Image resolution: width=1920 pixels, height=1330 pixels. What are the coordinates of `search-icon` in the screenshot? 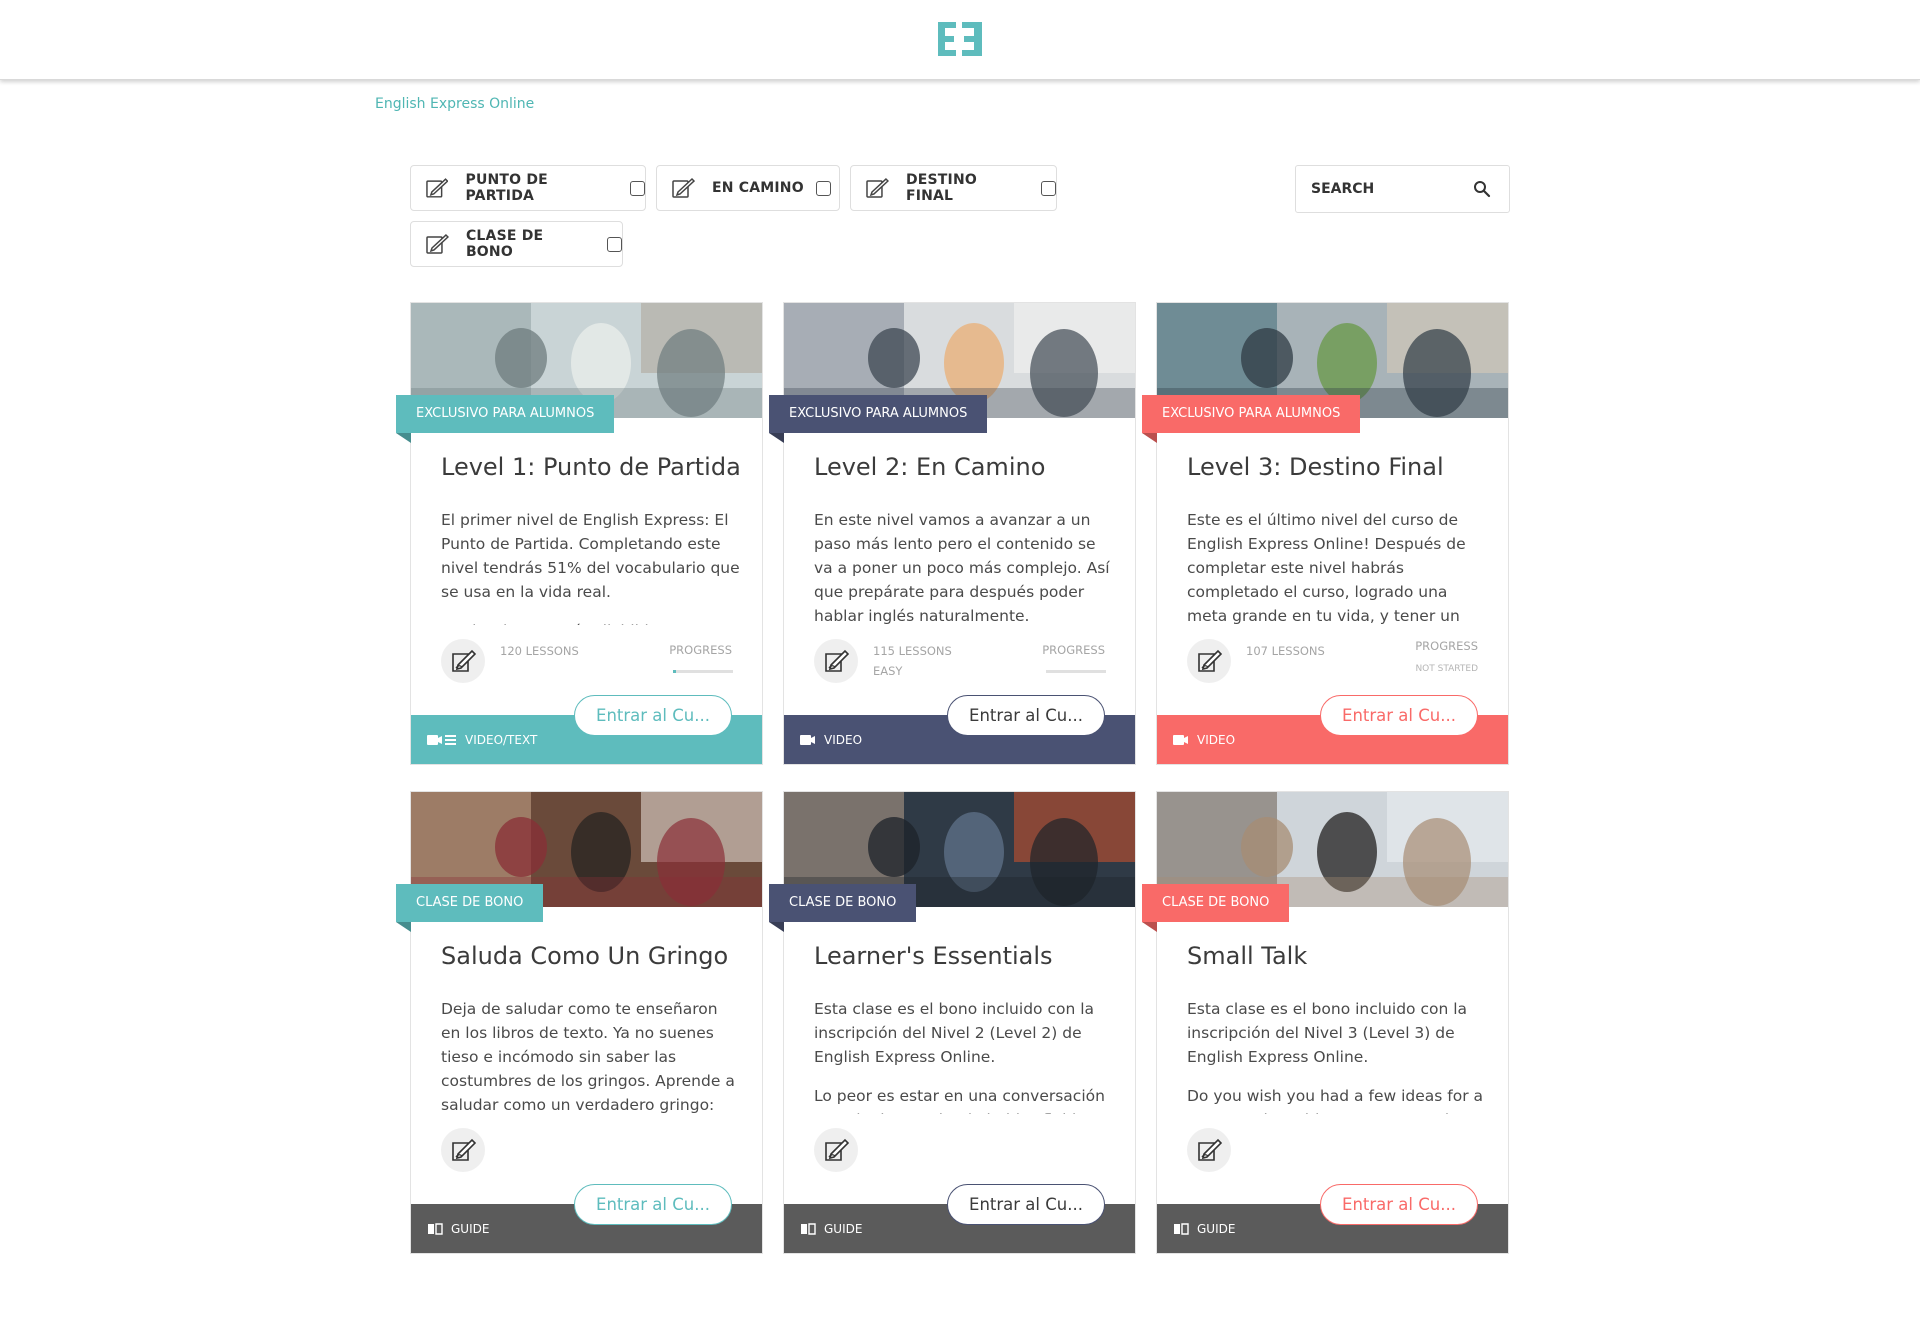 It's located at (1482, 189).